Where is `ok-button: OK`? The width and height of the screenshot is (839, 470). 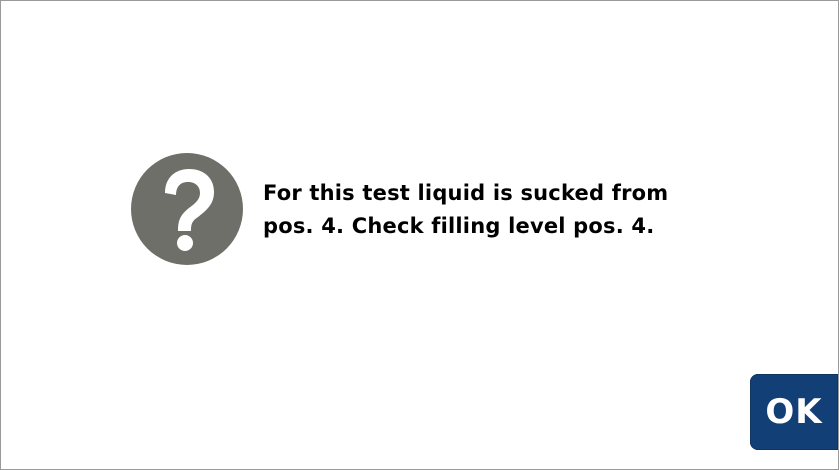 ok-button: OK is located at coordinates (794, 412).